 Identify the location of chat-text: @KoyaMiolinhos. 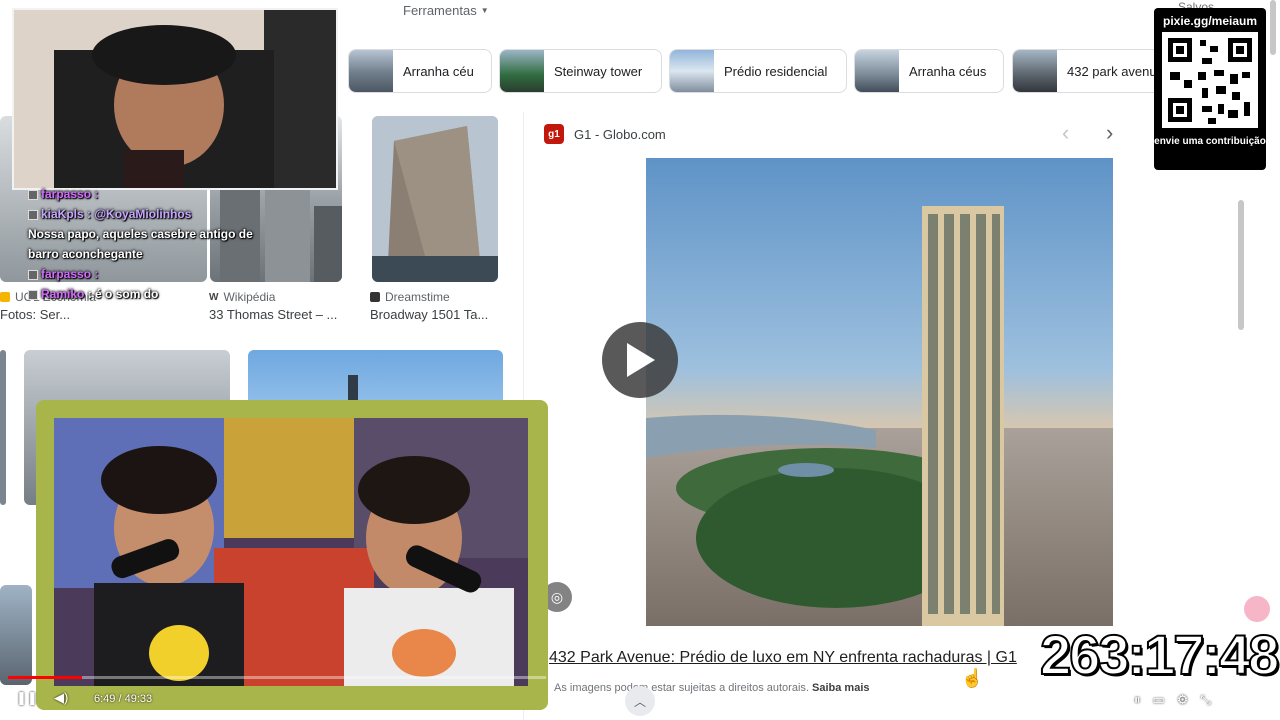
(143, 214).